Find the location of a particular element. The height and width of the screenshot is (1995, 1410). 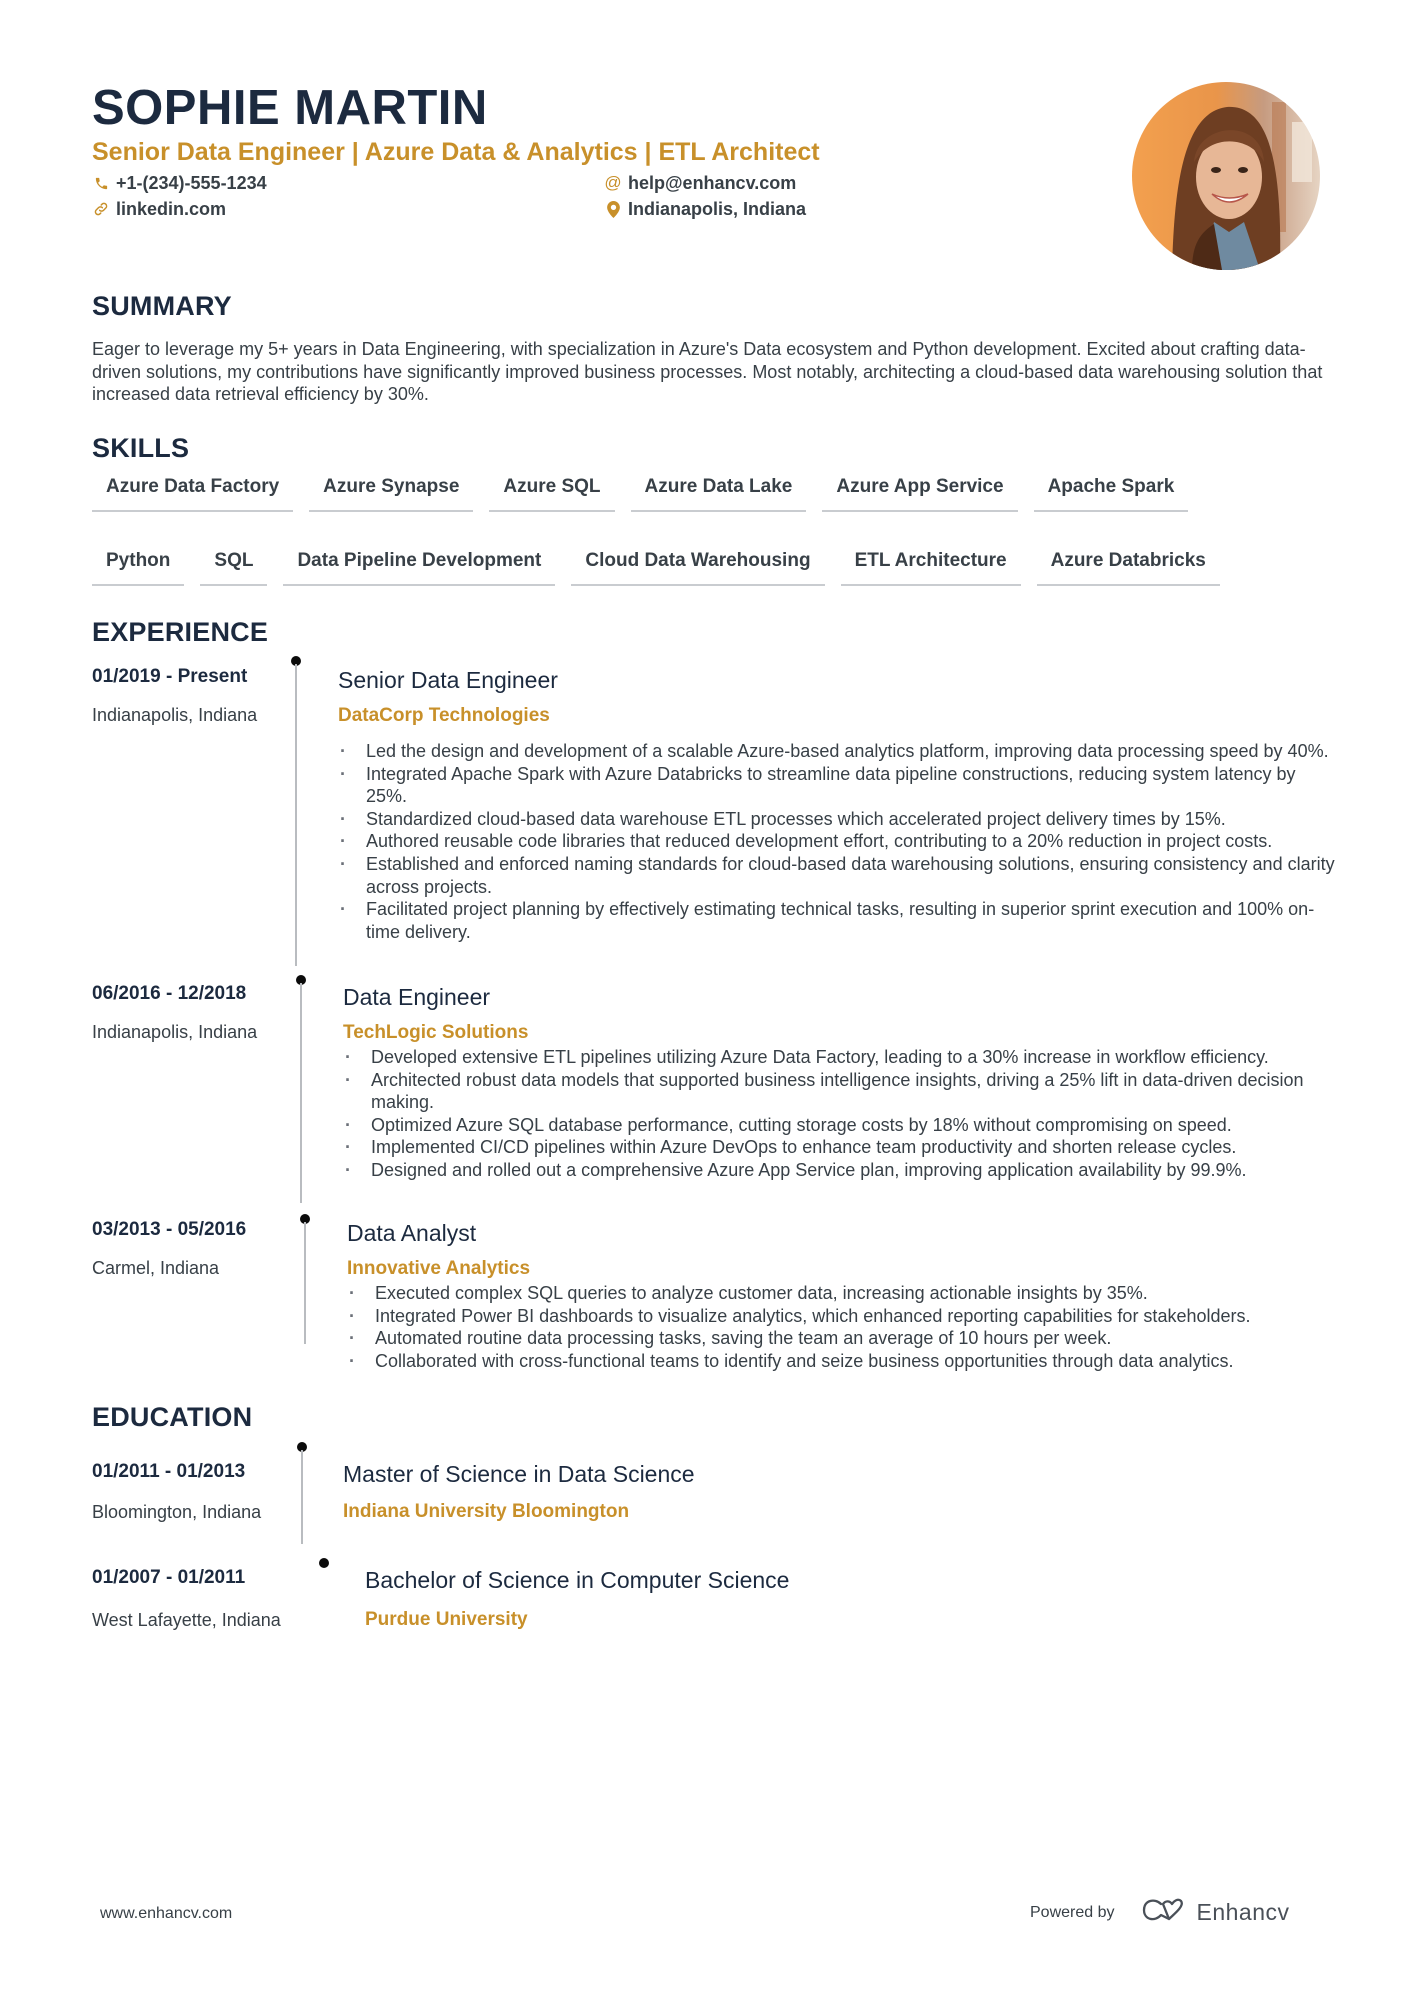

skills-heading: SKILLS is located at coordinates (141, 448).